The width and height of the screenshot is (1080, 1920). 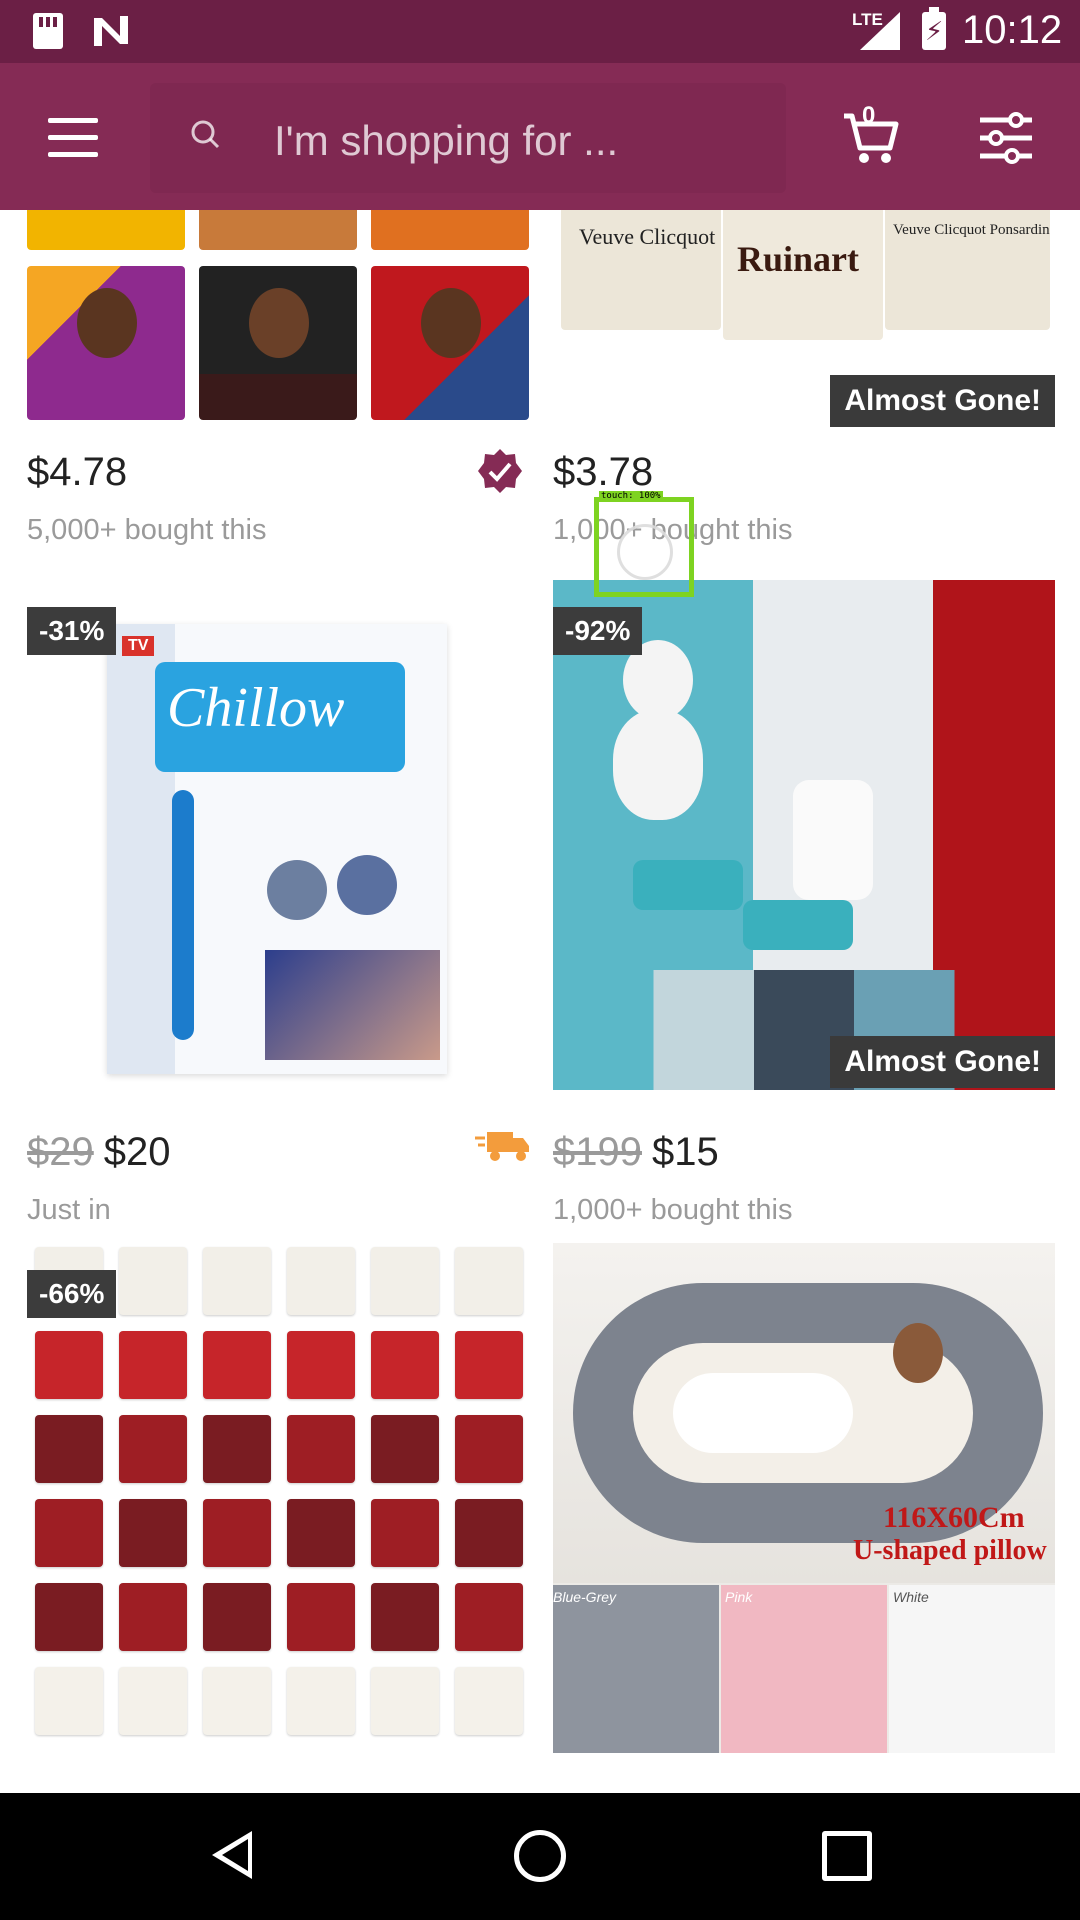 I want to click on system-nav-bar, so click(x=540, y=1856).